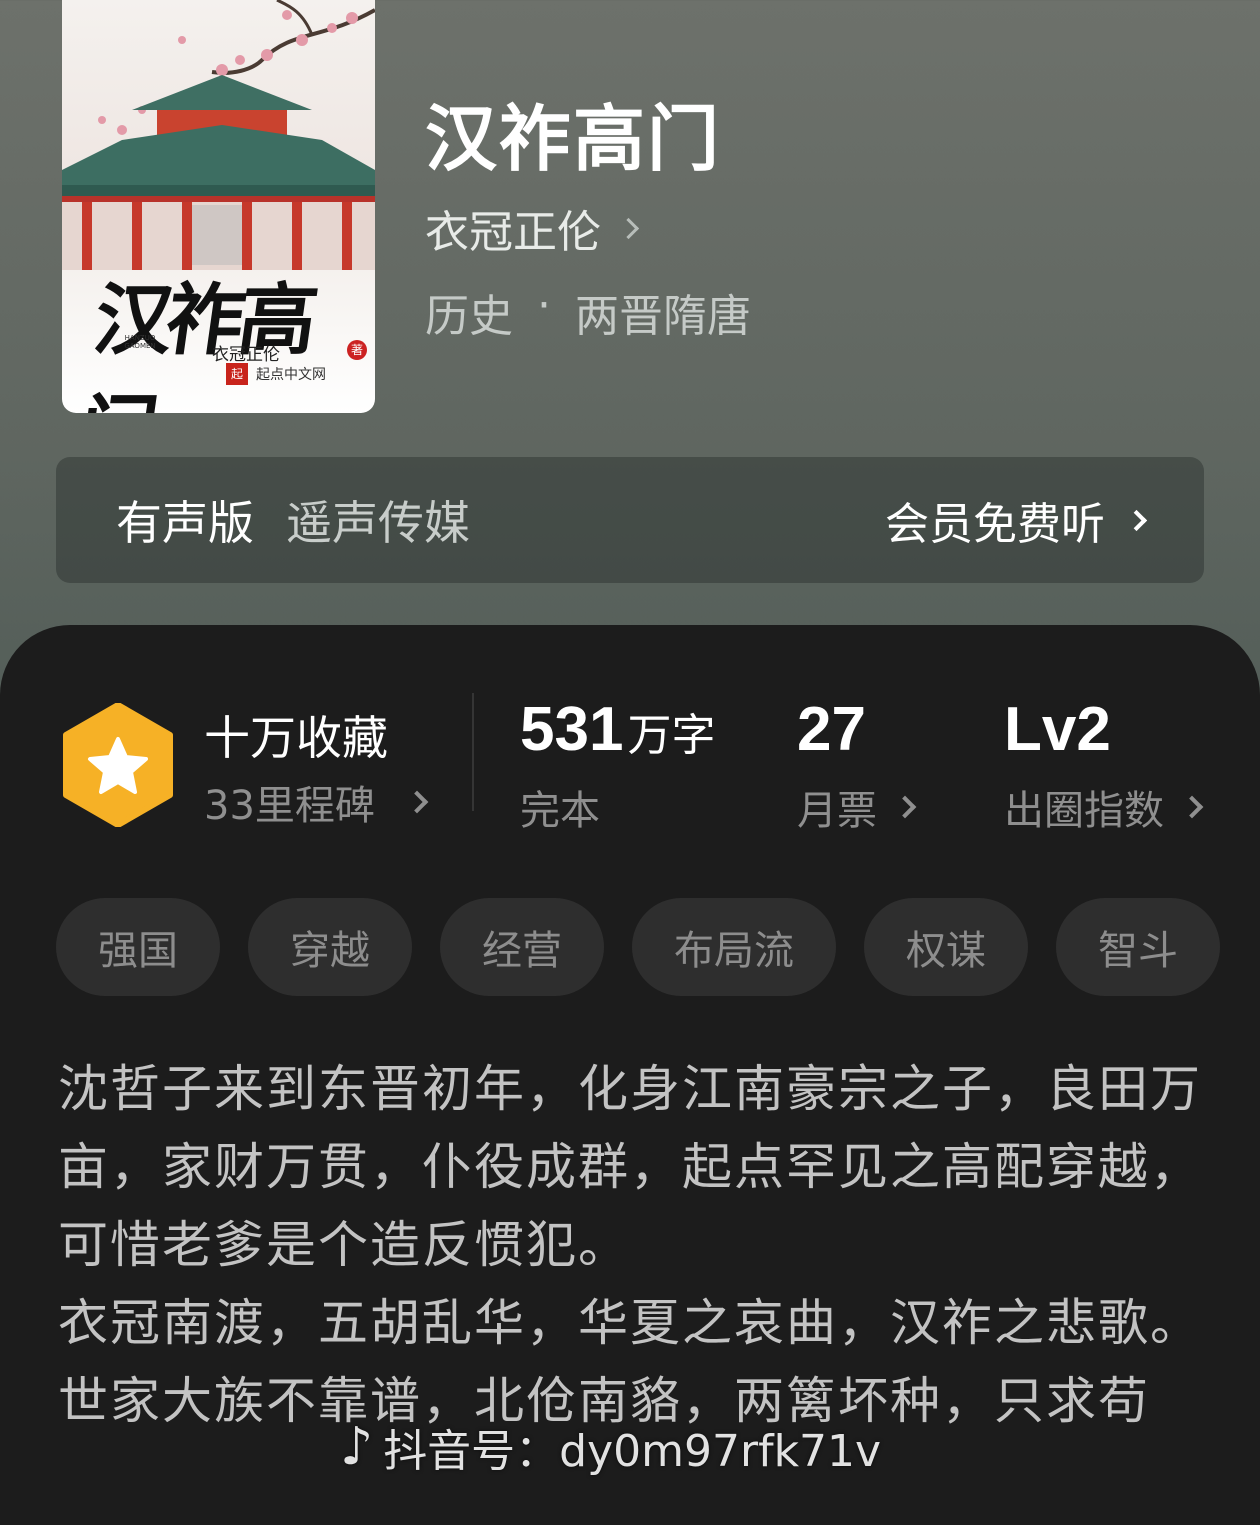 The height and width of the screenshot is (1525, 1260). I want to click on word-count: 531万字, so click(617, 729).